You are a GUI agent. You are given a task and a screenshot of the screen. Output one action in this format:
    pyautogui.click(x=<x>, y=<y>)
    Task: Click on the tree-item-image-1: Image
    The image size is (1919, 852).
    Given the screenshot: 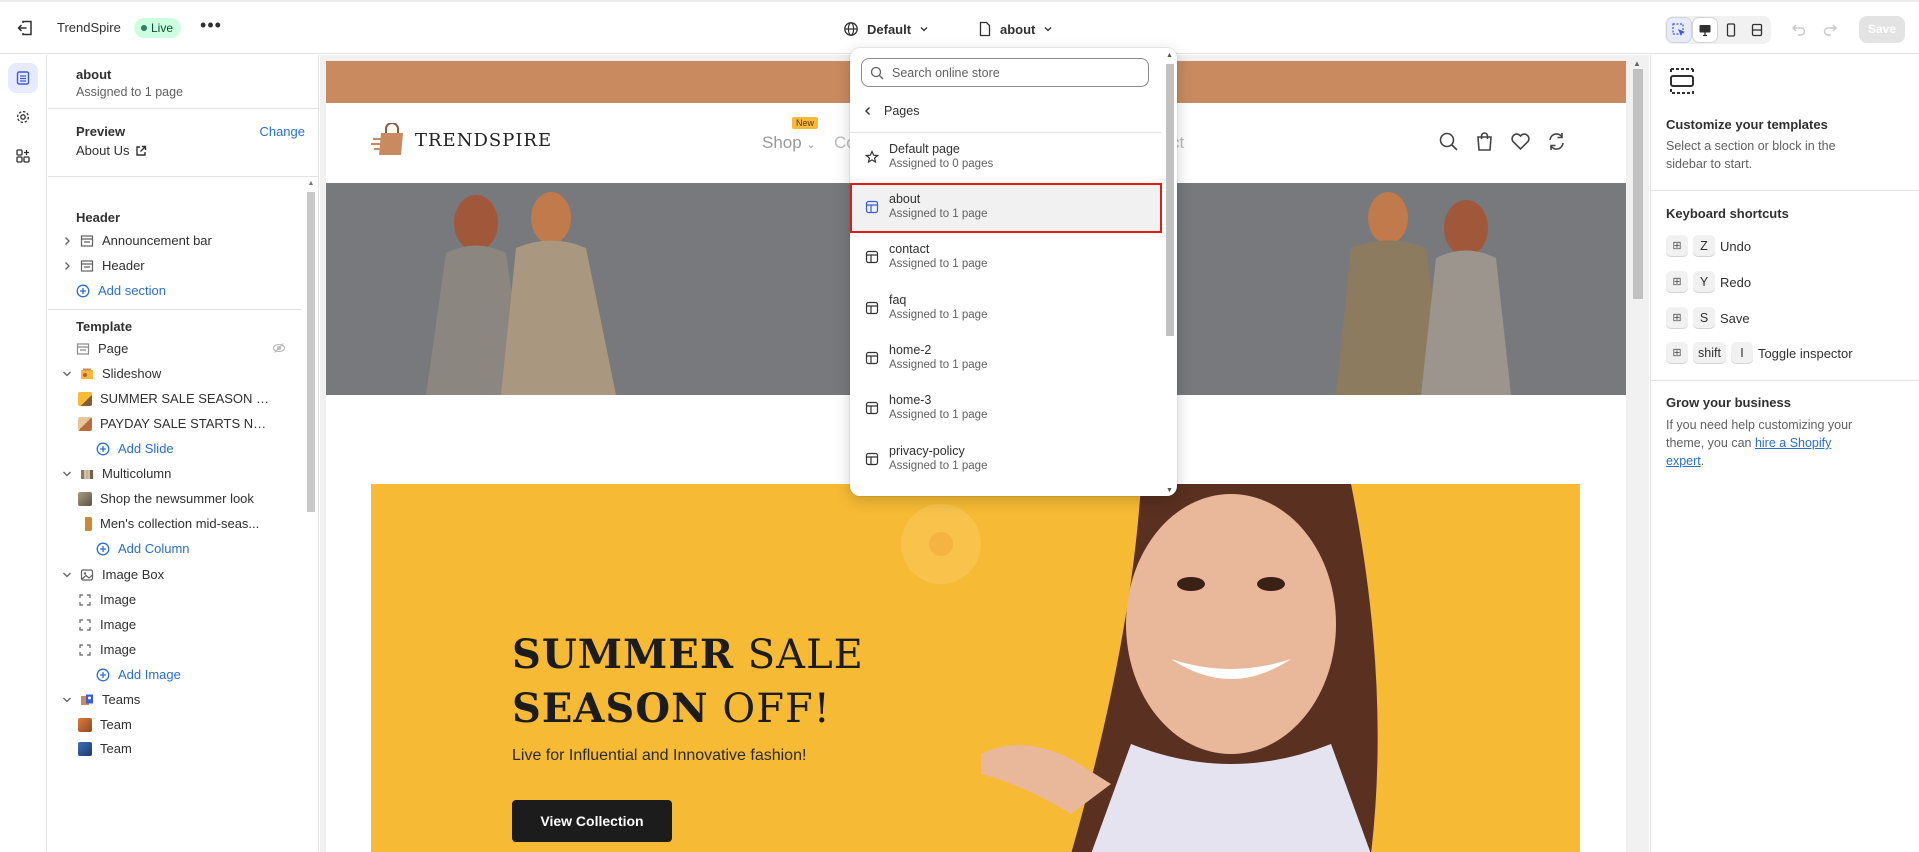 What is the action you would take?
    pyautogui.click(x=175, y=599)
    